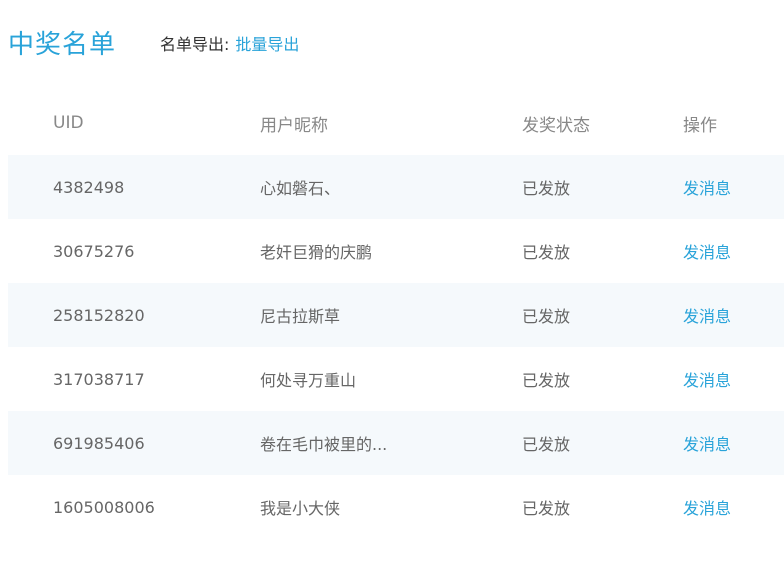 Image resolution: width=784 pixels, height=568 pixels. Describe the element at coordinates (195, 44) in the screenshot. I see `export-label: 名单导出:` at that location.